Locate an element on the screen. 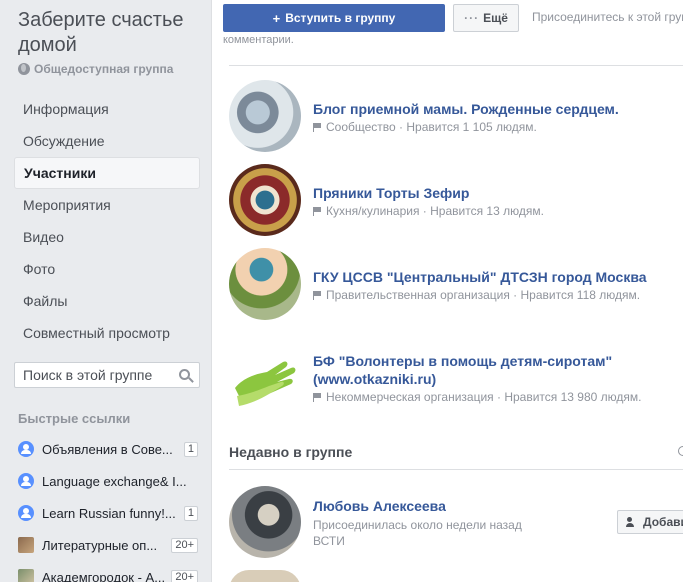 The width and height of the screenshot is (683, 582). plus-icon: + is located at coordinates (276, 18).